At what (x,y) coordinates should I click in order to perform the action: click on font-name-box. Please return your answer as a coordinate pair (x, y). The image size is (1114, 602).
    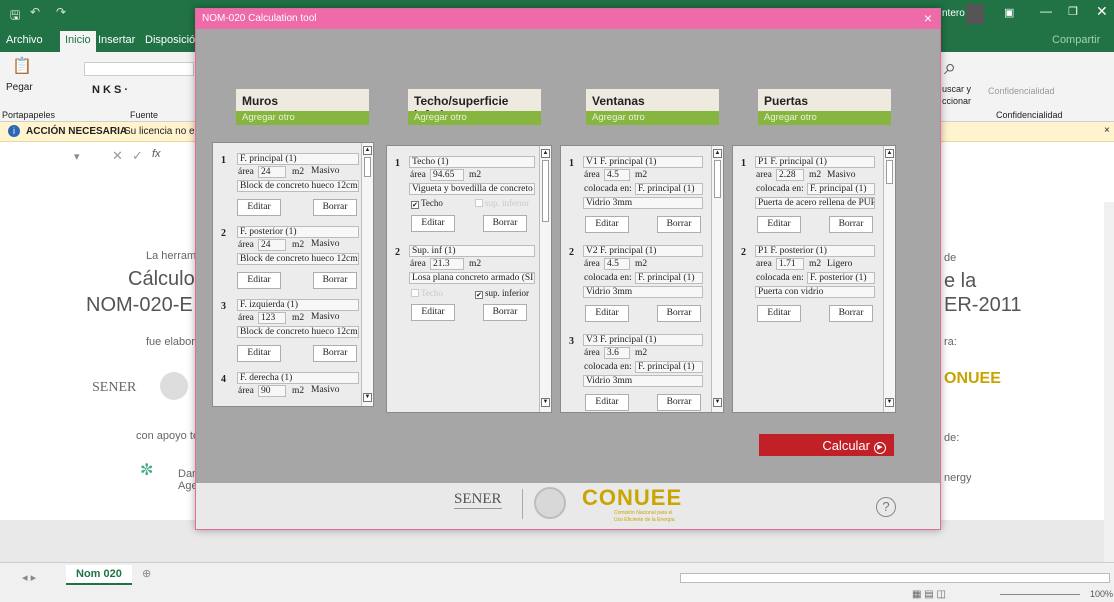
    Looking at the image, I should click on (139, 69).